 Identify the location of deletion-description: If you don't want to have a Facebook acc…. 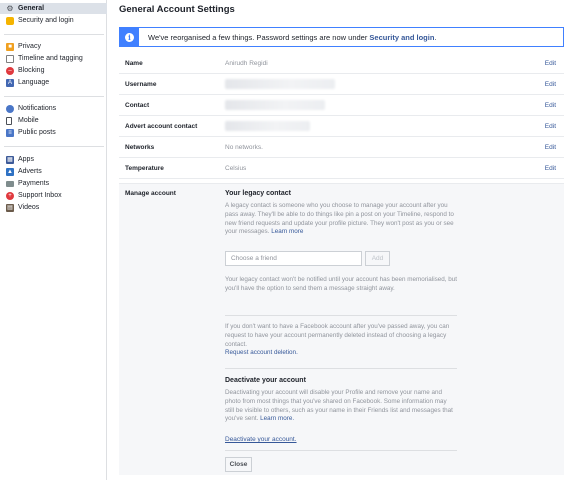
(341, 340).